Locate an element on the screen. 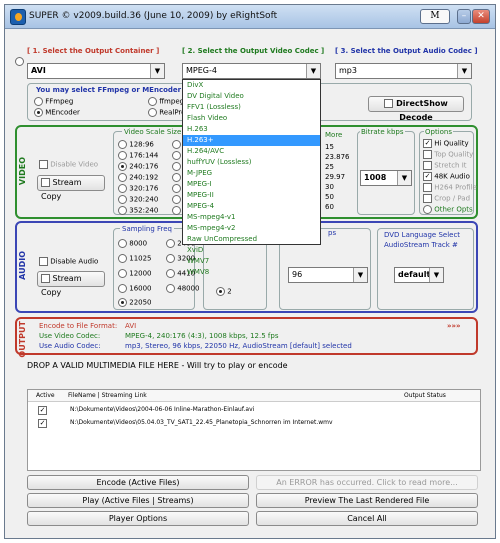 This screenshot has height=543, width=500. codec-option: DV Digital Video is located at coordinates (251, 96).